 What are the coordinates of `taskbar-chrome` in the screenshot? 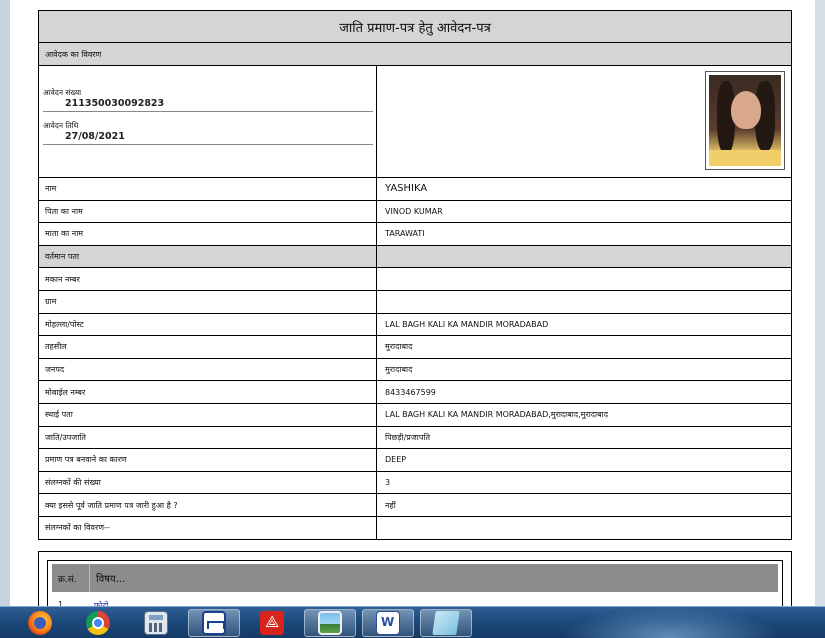 It's located at (98, 623).